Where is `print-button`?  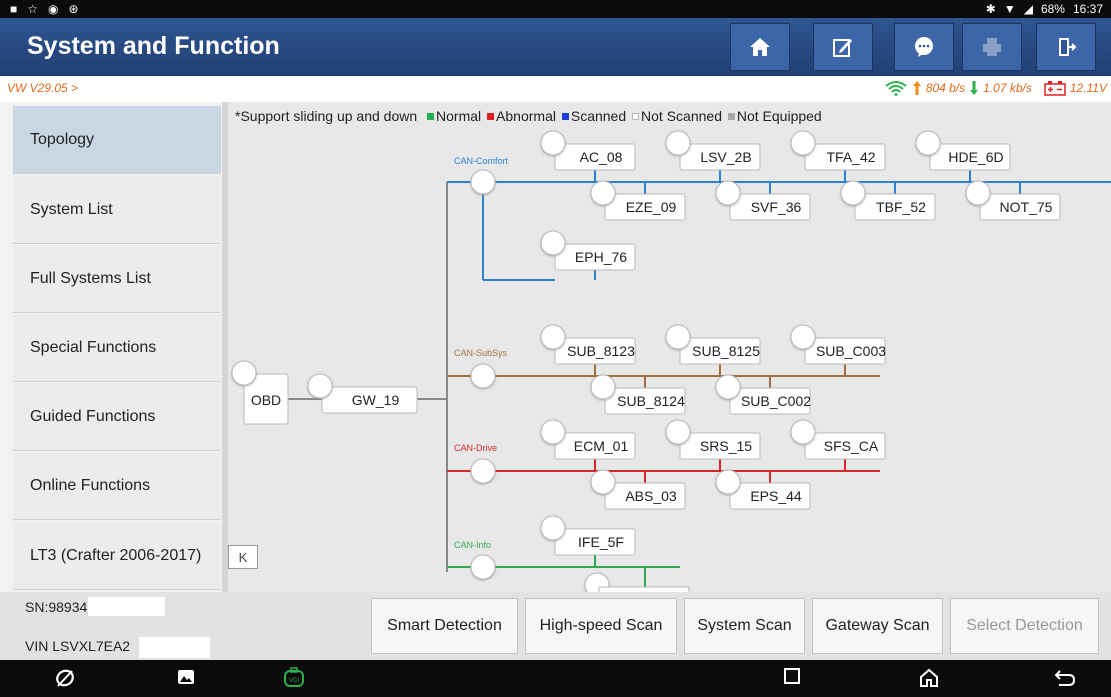
print-button is located at coordinates (992, 47).